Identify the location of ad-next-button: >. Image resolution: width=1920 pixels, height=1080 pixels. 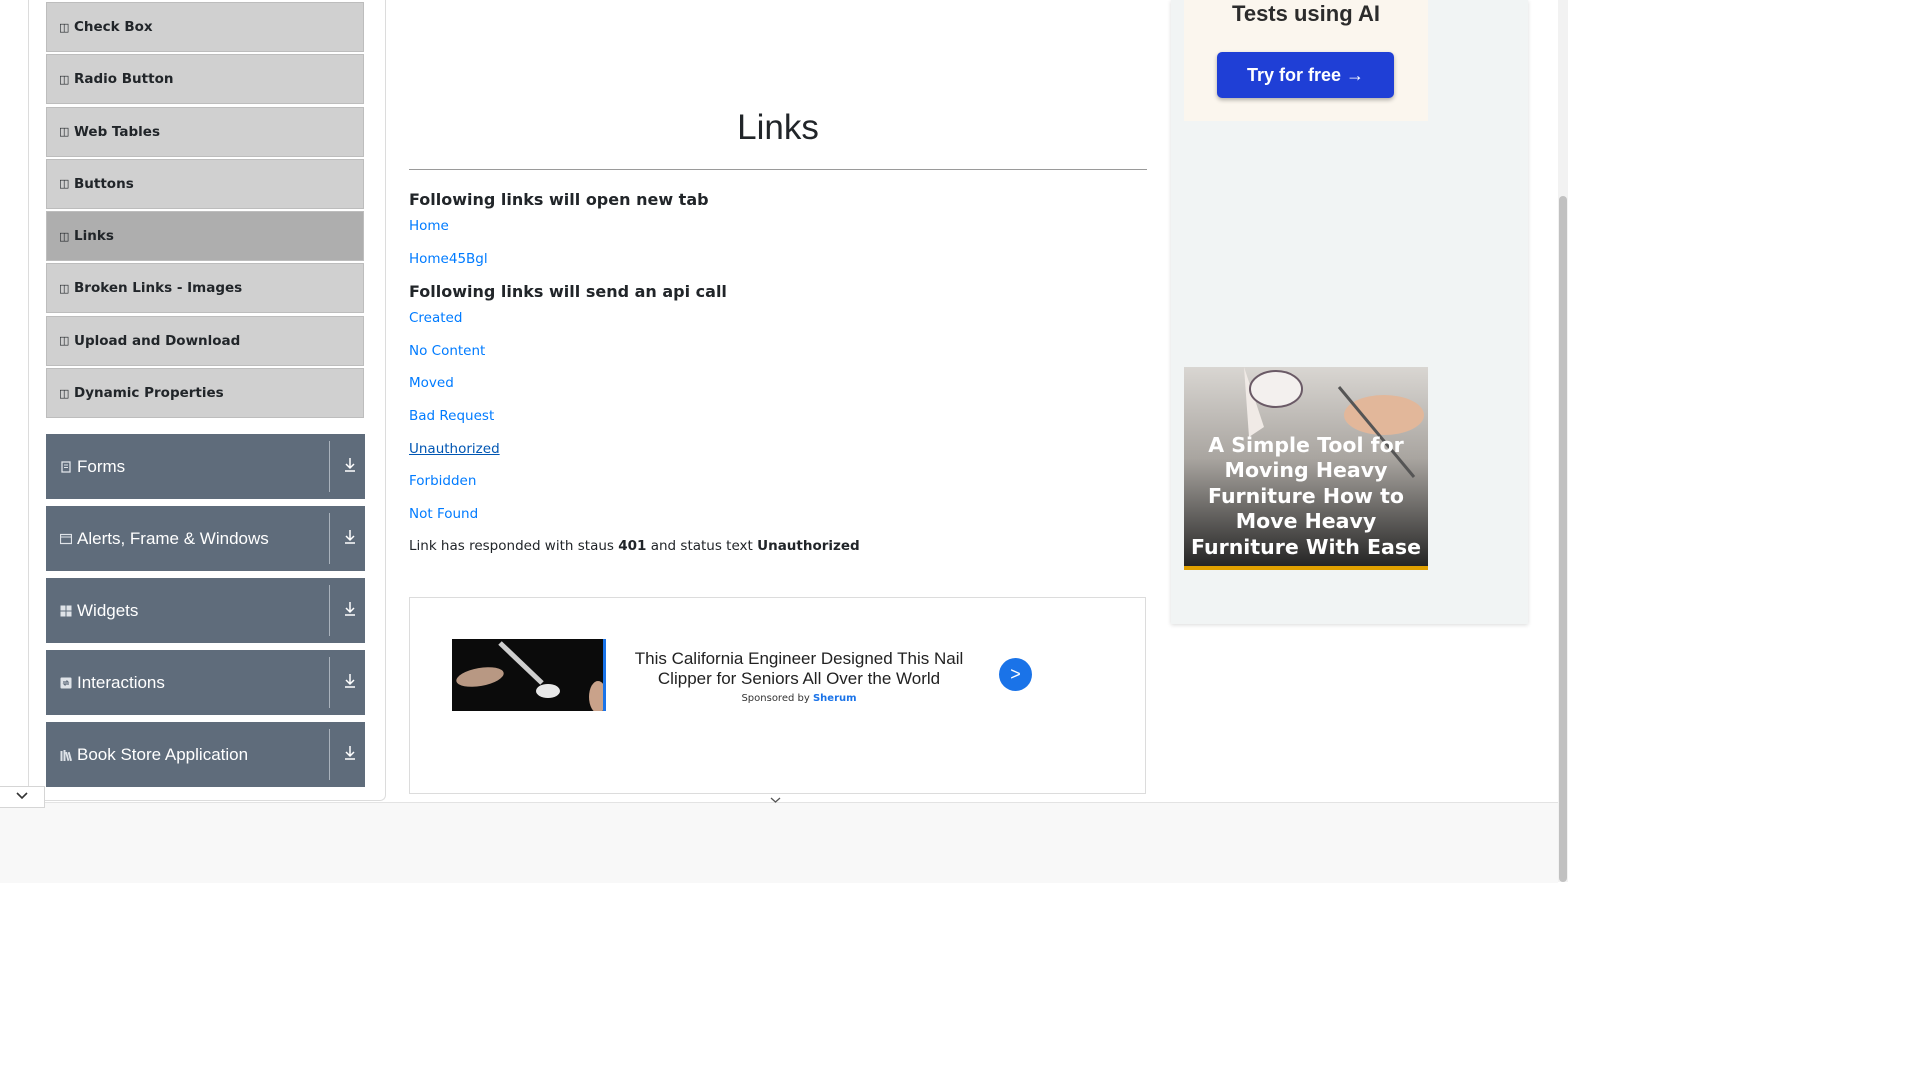
(1015, 674).